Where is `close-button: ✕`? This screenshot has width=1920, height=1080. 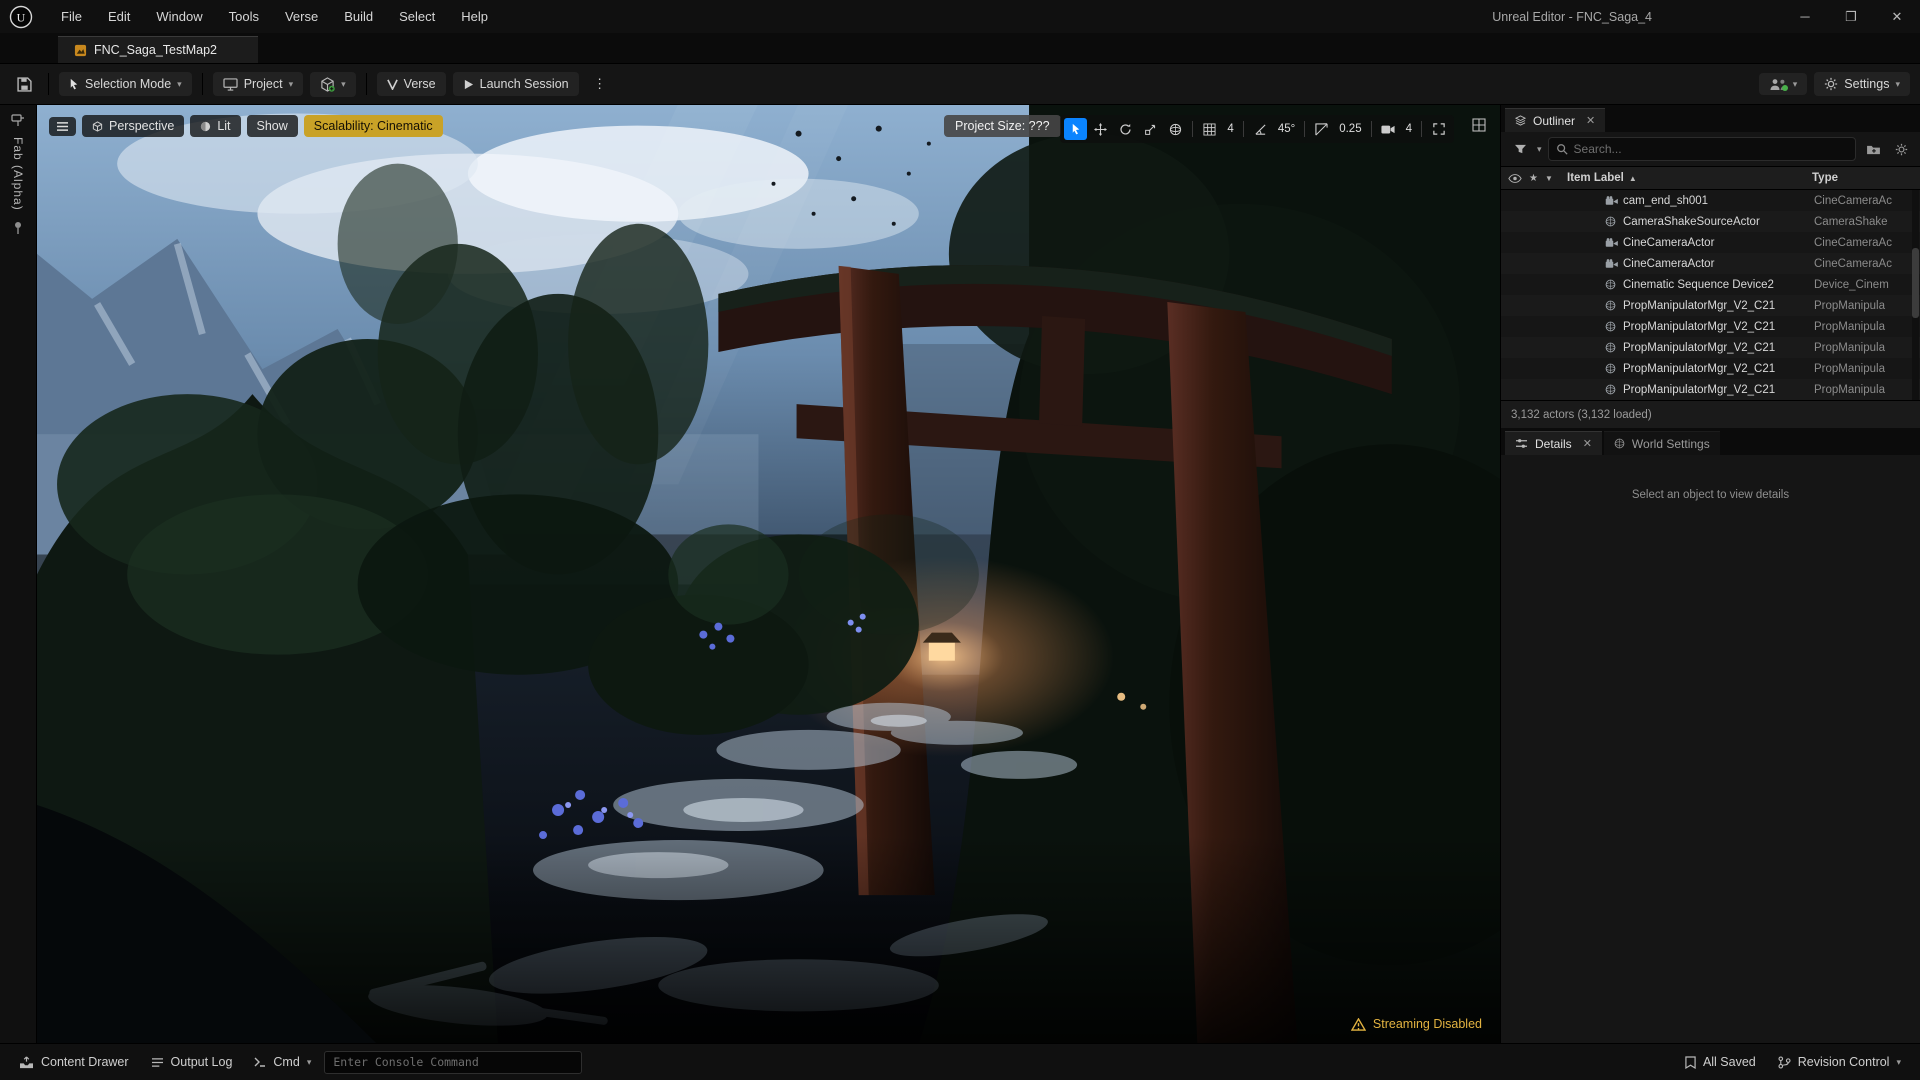 close-button: ✕ is located at coordinates (1897, 16).